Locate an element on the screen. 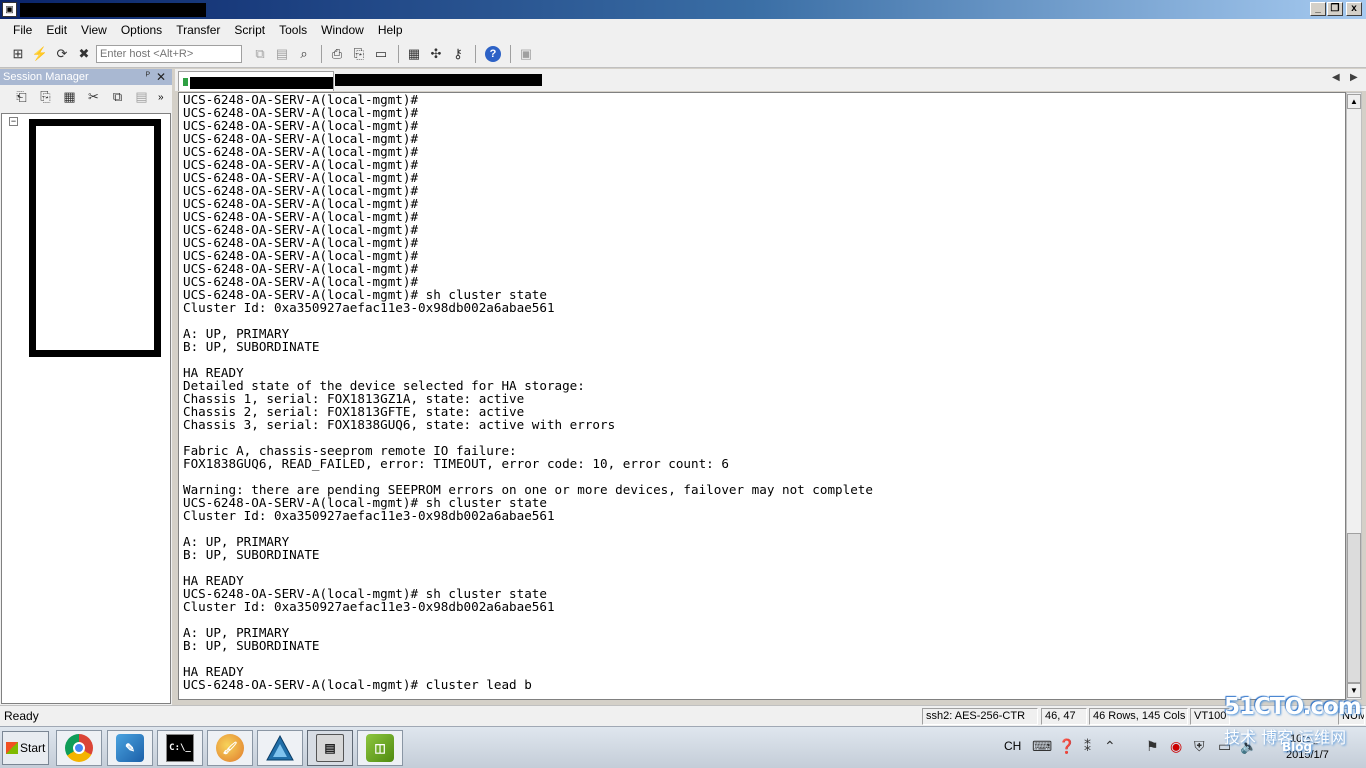  app-icon: ▣ is located at coordinates (9, 9).